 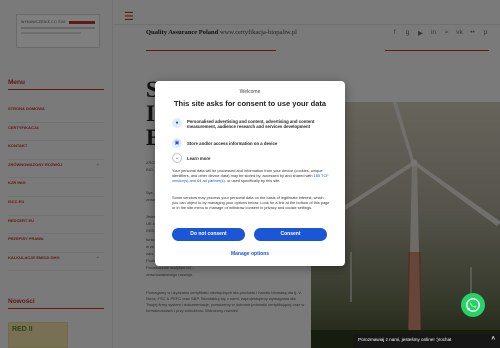 I want to click on learn-more-label: Learn more, so click(x=199, y=158).